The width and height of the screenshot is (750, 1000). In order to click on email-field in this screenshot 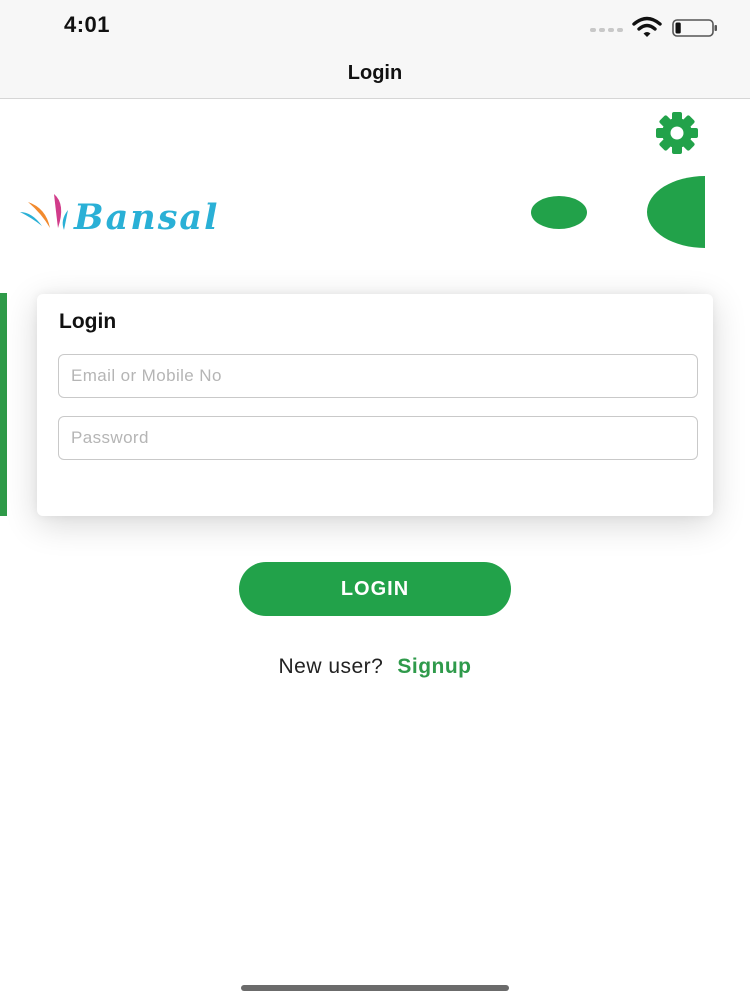, I will do `click(378, 376)`.